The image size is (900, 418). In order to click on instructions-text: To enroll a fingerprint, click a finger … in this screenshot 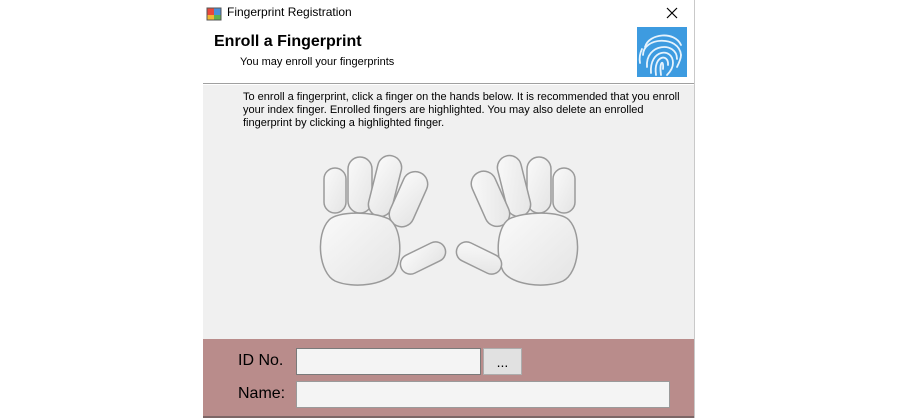, I will do `click(461, 110)`.